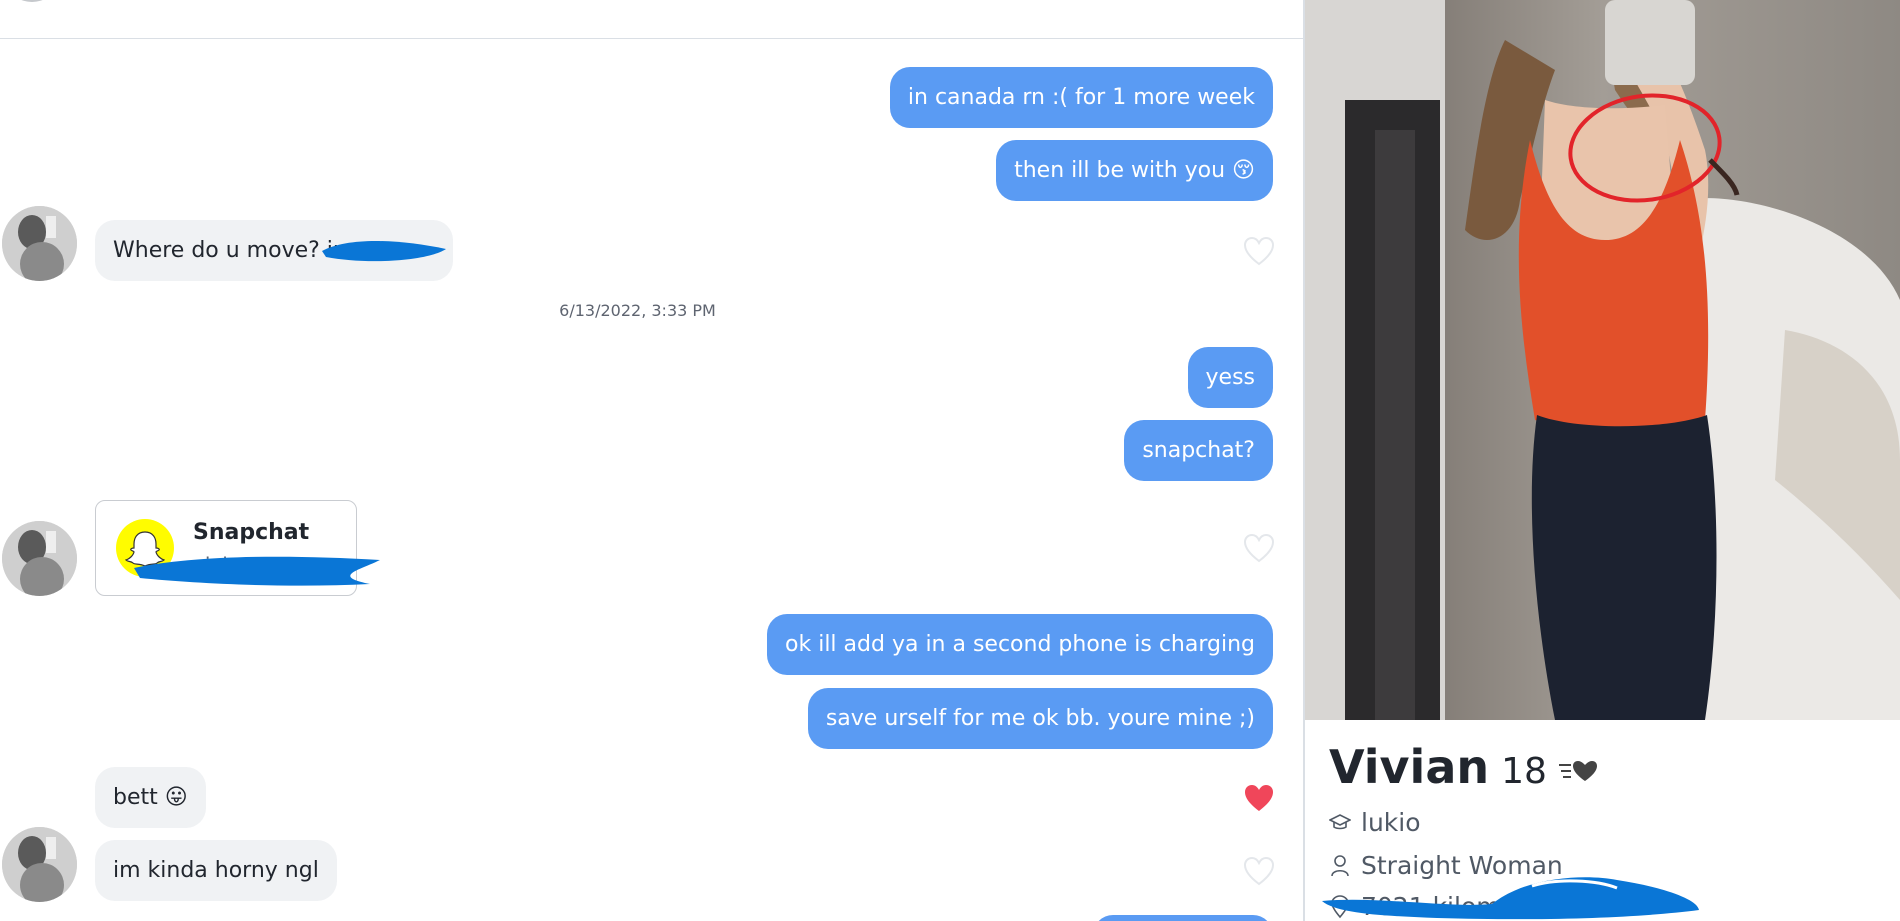  Describe the element at coordinates (1524, 771) in the screenshot. I see `profile-age: 18` at that location.